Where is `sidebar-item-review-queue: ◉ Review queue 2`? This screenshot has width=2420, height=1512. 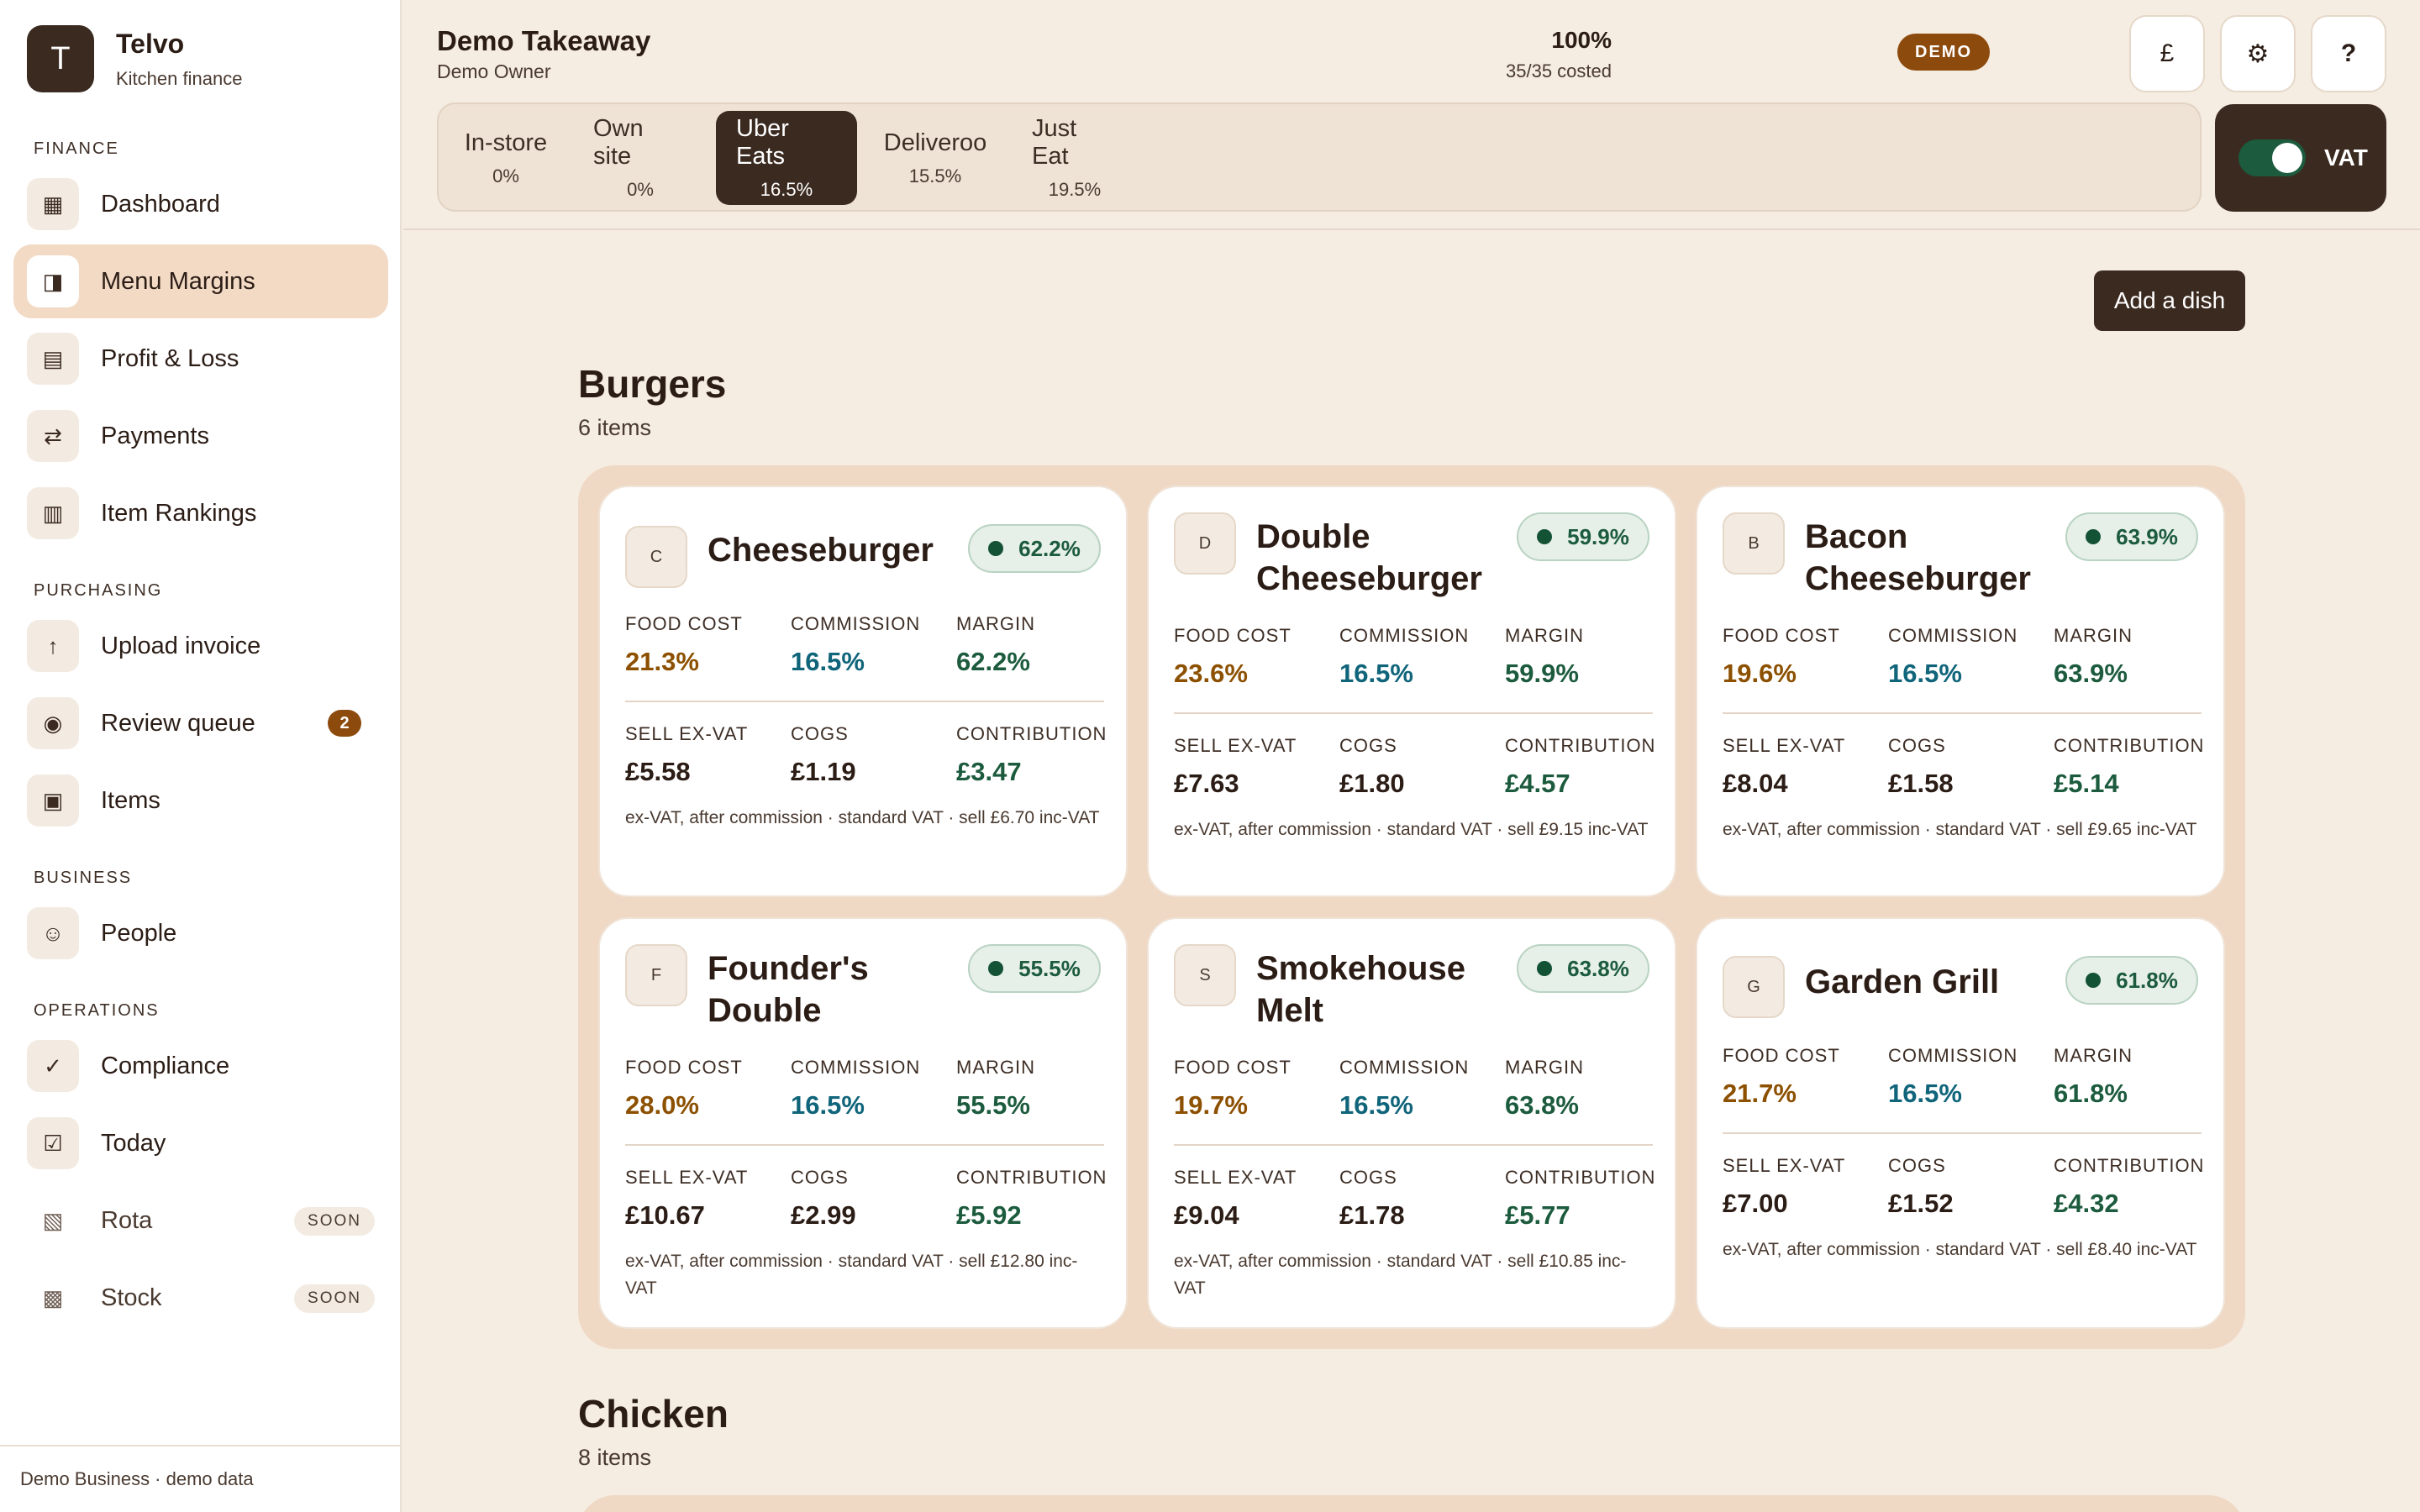 sidebar-item-review-queue: ◉ Review queue 2 is located at coordinates (200, 723).